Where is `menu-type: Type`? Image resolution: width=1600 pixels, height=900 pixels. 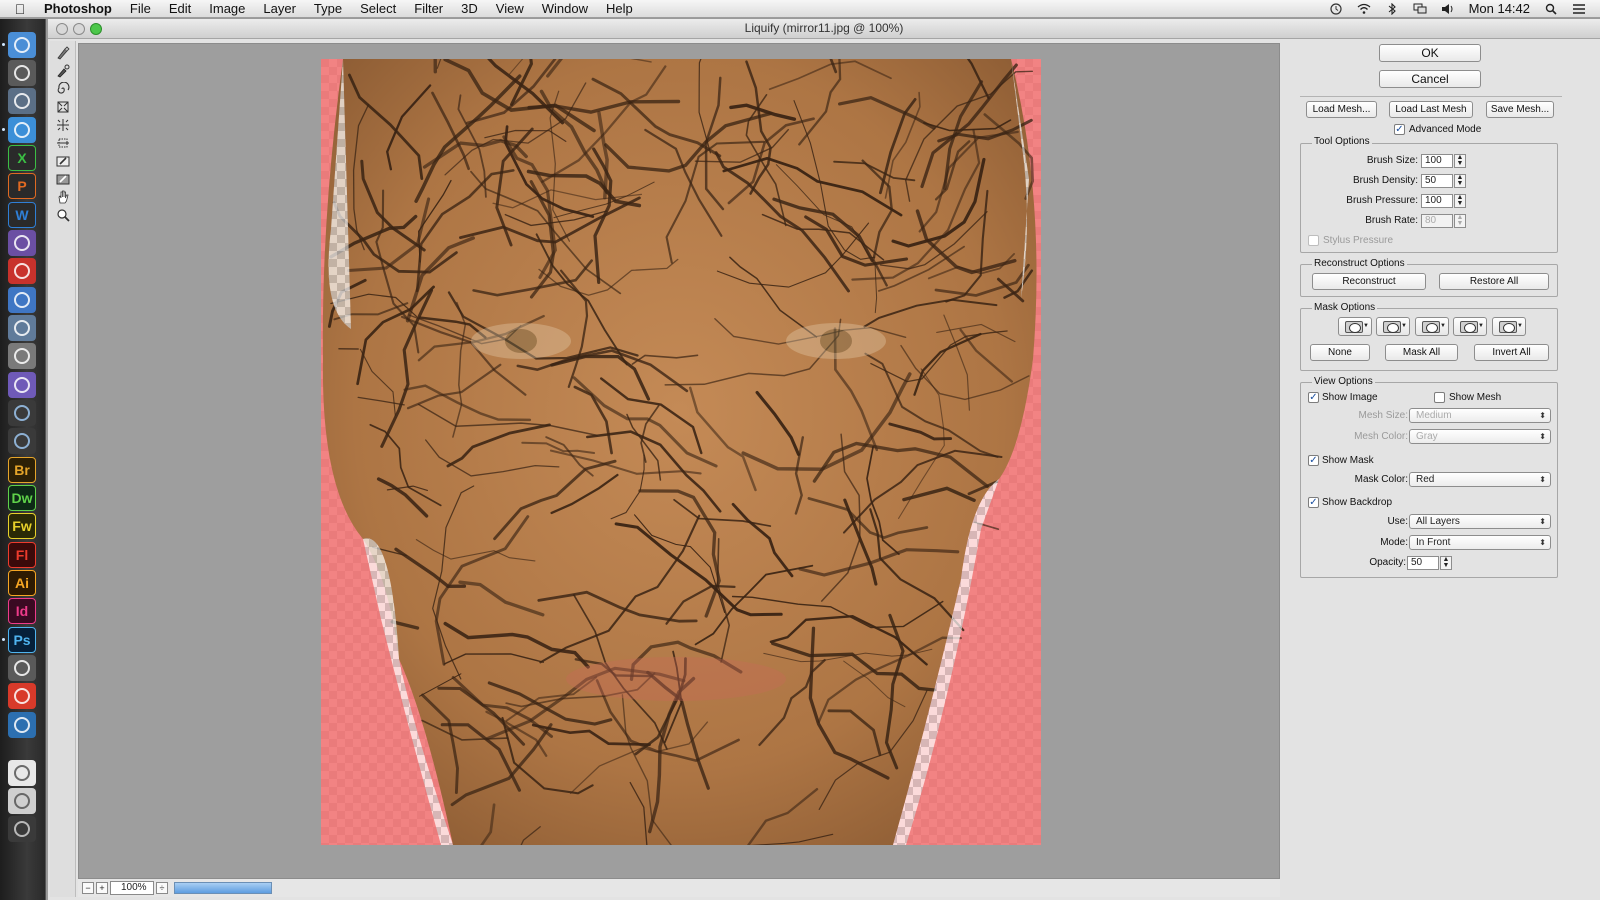 menu-type: Type is located at coordinates (328, 8).